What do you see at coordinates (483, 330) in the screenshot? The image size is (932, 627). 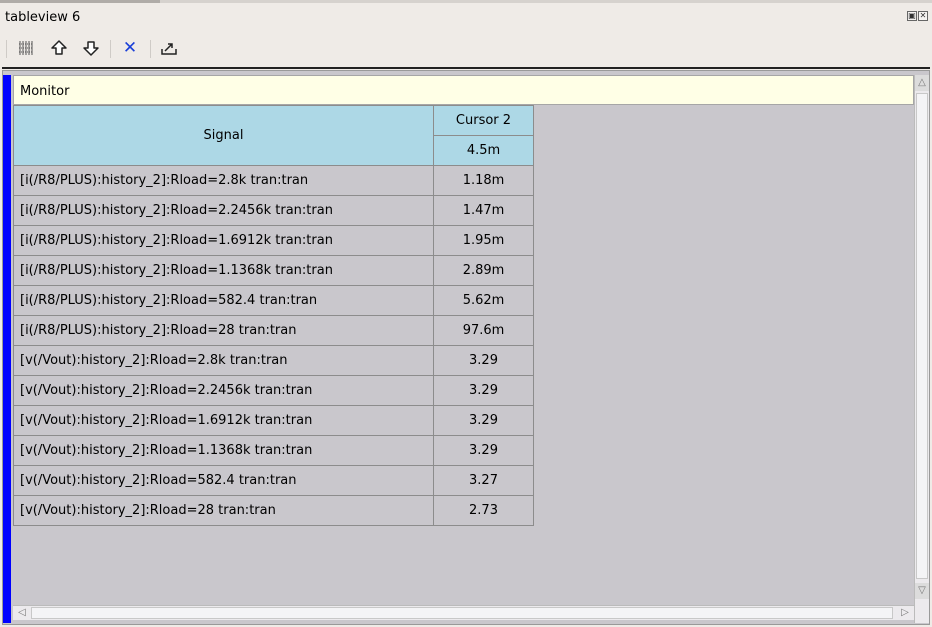 I see `value-cell: 97.6m` at bounding box center [483, 330].